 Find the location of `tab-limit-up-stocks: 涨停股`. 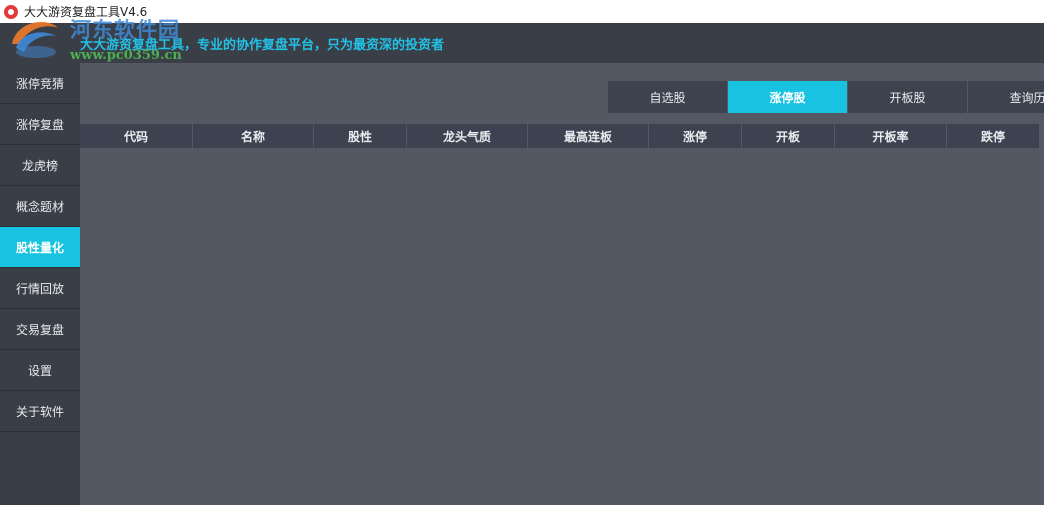

tab-limit-up-stocks: 涨停股 is located at coordinates (788, 97).